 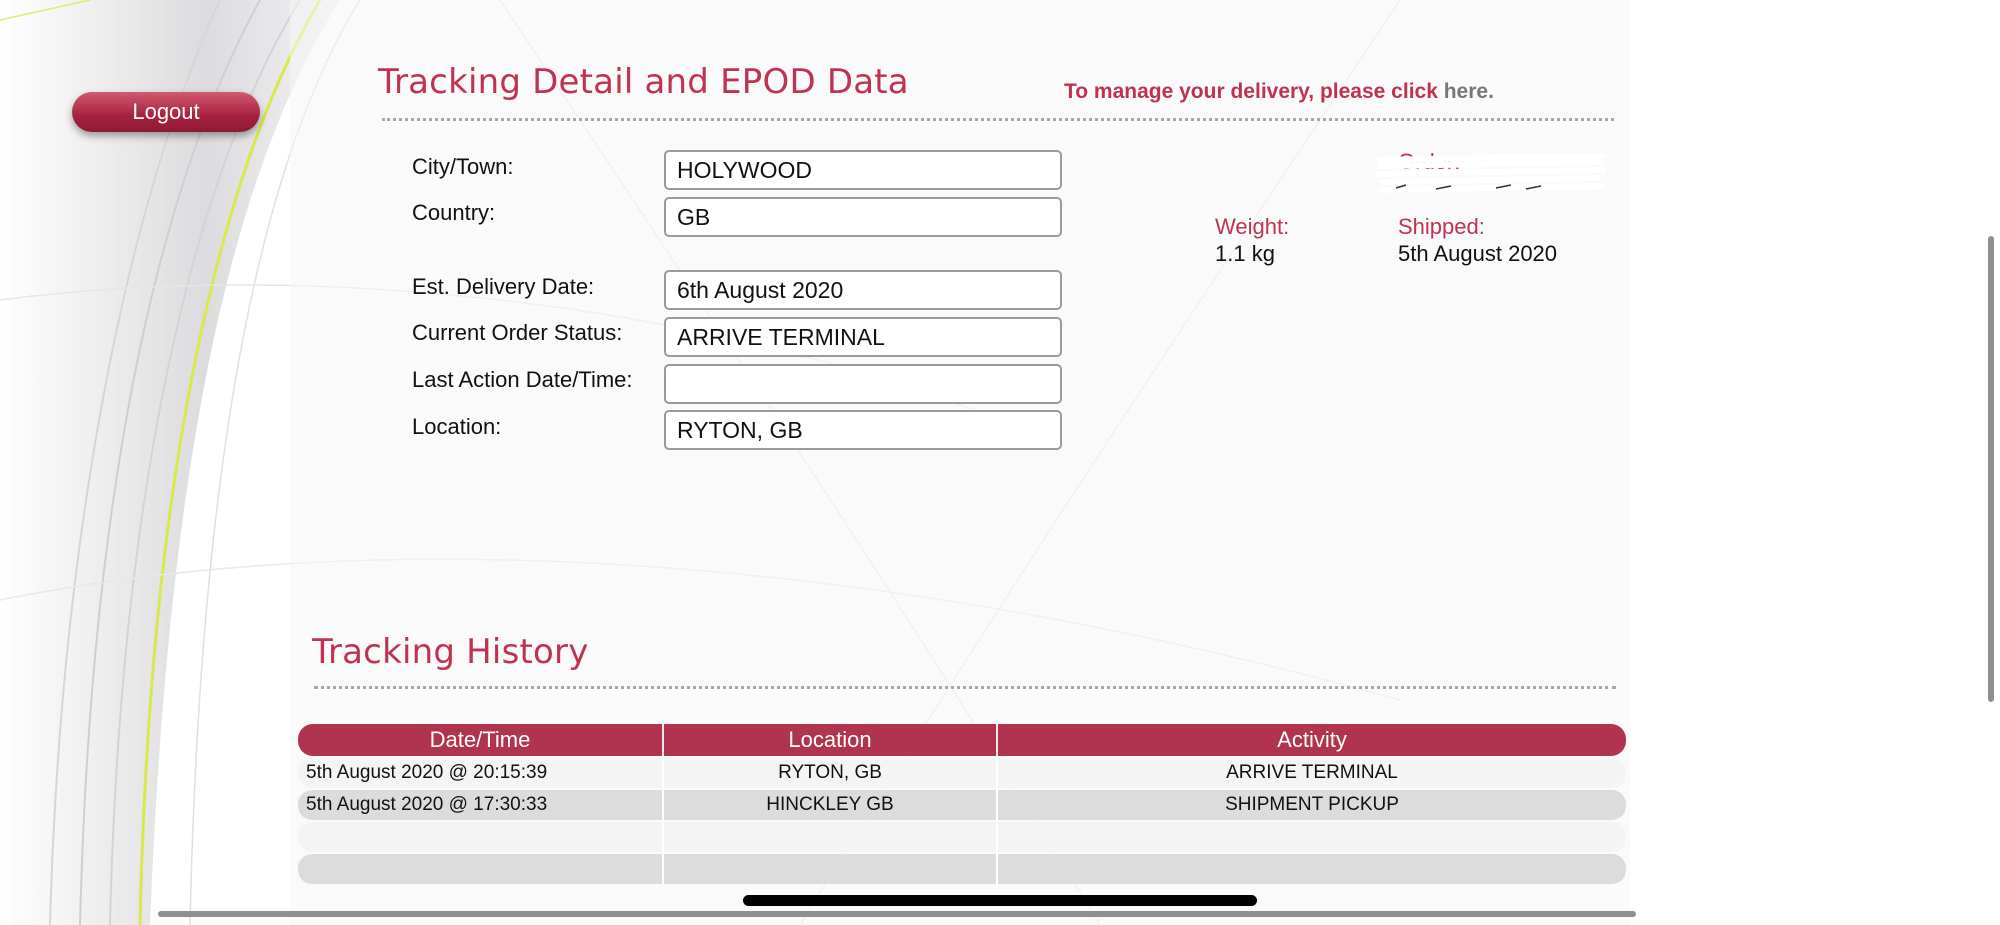 What do you see at coordinates (1441, 226) in the screenshot?
I see `shipped-label: Shipped:` at bounding box center [1441, 226].